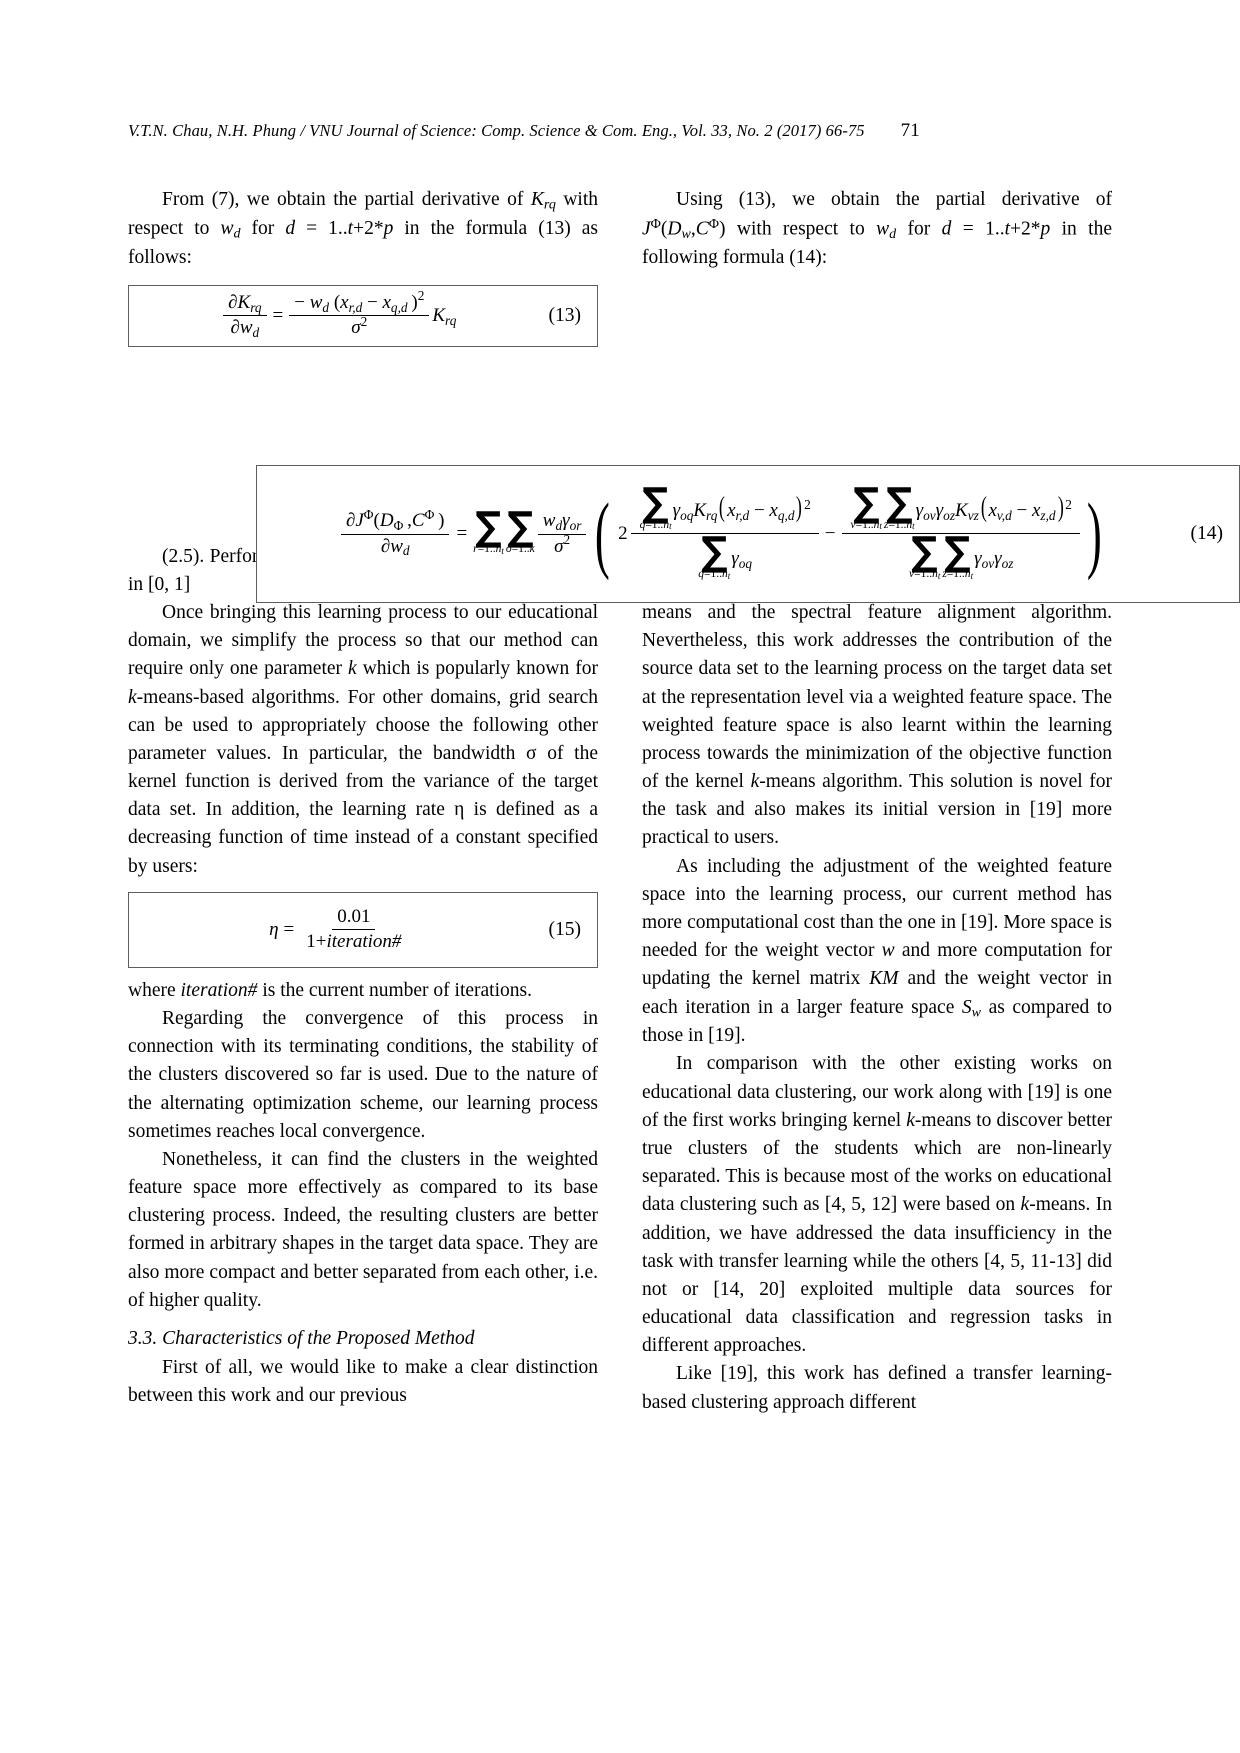 This screenshot has height=1753, width=1240. Describe the element at coordinates (364, 942) in the screenshot. I see `equation-15-denominator-term: iteration#` at that location.